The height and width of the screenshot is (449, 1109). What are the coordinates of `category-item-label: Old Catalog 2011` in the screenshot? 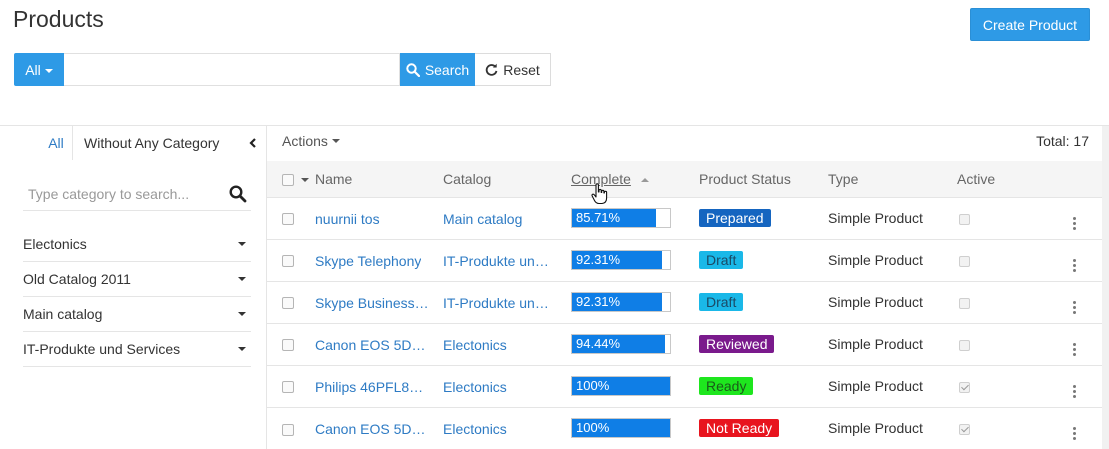 It's located at (77, 279).